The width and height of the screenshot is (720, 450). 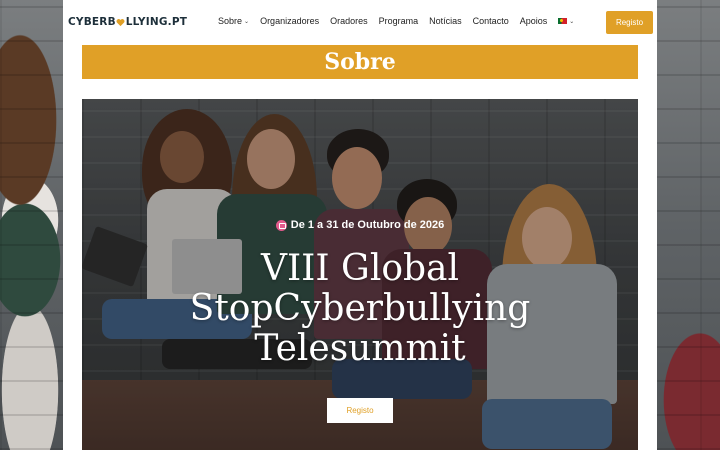 I want to click on nav-item-label: Notícias, so click(x=445, y=21).